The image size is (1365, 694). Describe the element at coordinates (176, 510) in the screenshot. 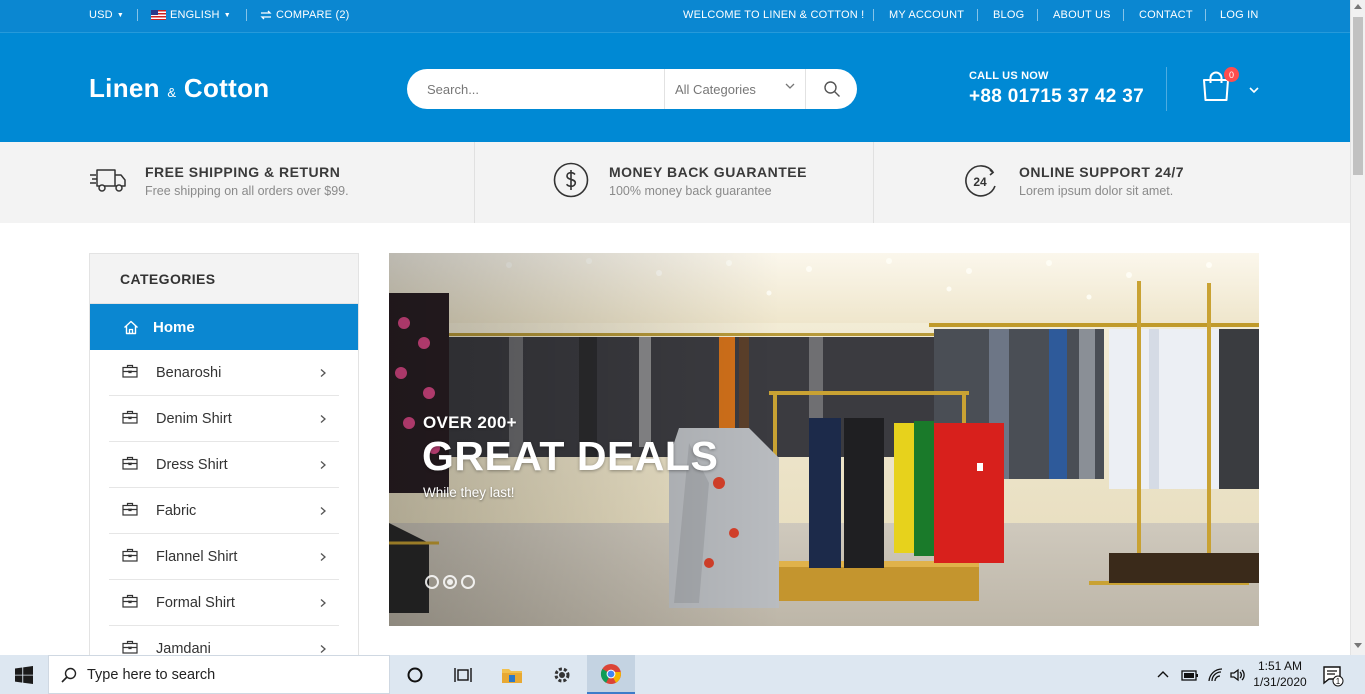

I see `category-item-label: Fabric` at that location.